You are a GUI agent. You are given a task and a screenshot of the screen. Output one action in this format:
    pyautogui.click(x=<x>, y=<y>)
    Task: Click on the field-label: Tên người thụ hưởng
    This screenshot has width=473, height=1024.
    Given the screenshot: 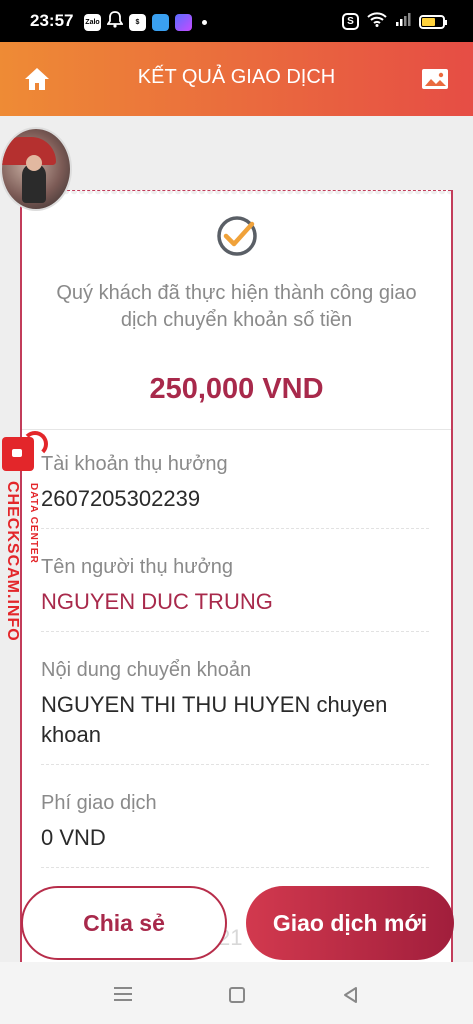 What is the action you would take?
    pyautogui.click(x=137, y=567)
    